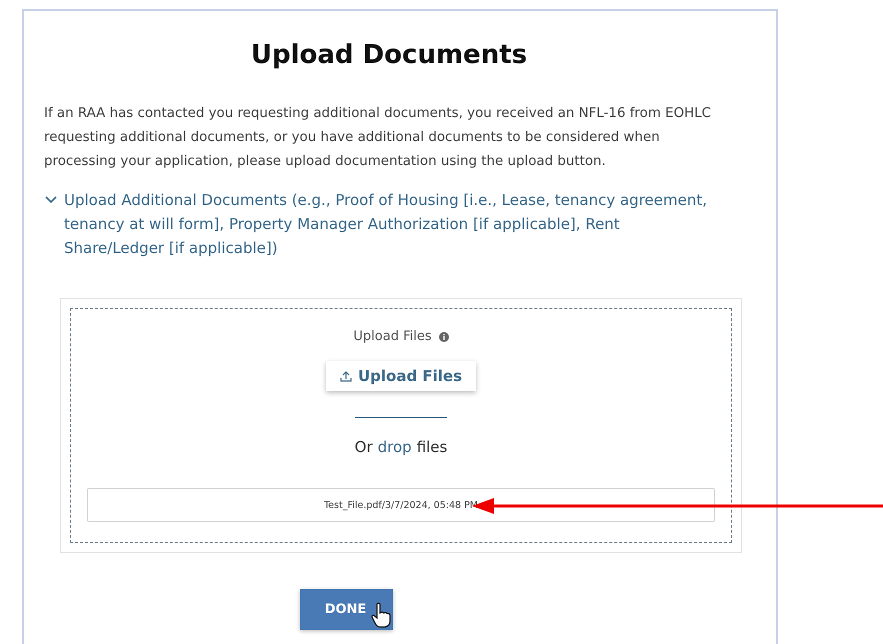 The width and height of the screenshot is (883, 644). I want to click on drop-text: files, so click(432, 447).